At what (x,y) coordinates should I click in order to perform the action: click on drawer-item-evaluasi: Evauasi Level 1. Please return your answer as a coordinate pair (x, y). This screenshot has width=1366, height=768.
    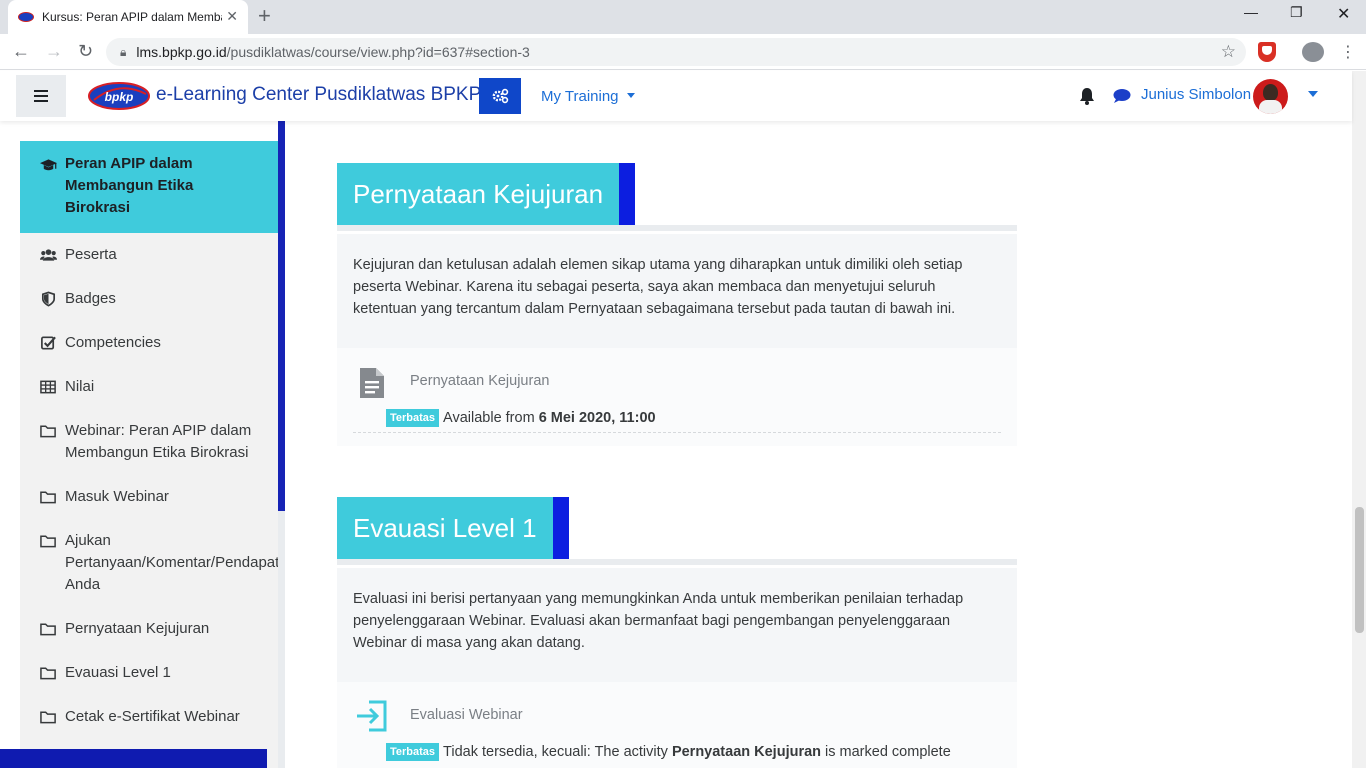
    Looking at the image, I should click on (149, 673).